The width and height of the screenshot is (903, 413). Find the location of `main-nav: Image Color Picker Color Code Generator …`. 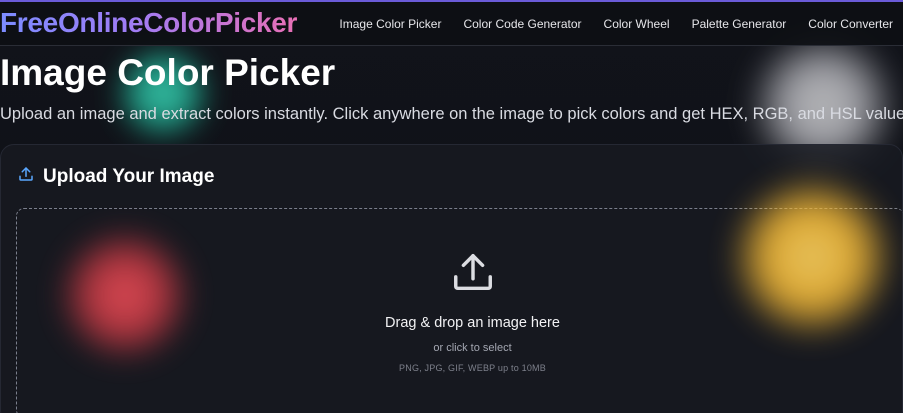

main-nav: Image Color Picker Color Code Generator … is located at coordinates (616, 24).